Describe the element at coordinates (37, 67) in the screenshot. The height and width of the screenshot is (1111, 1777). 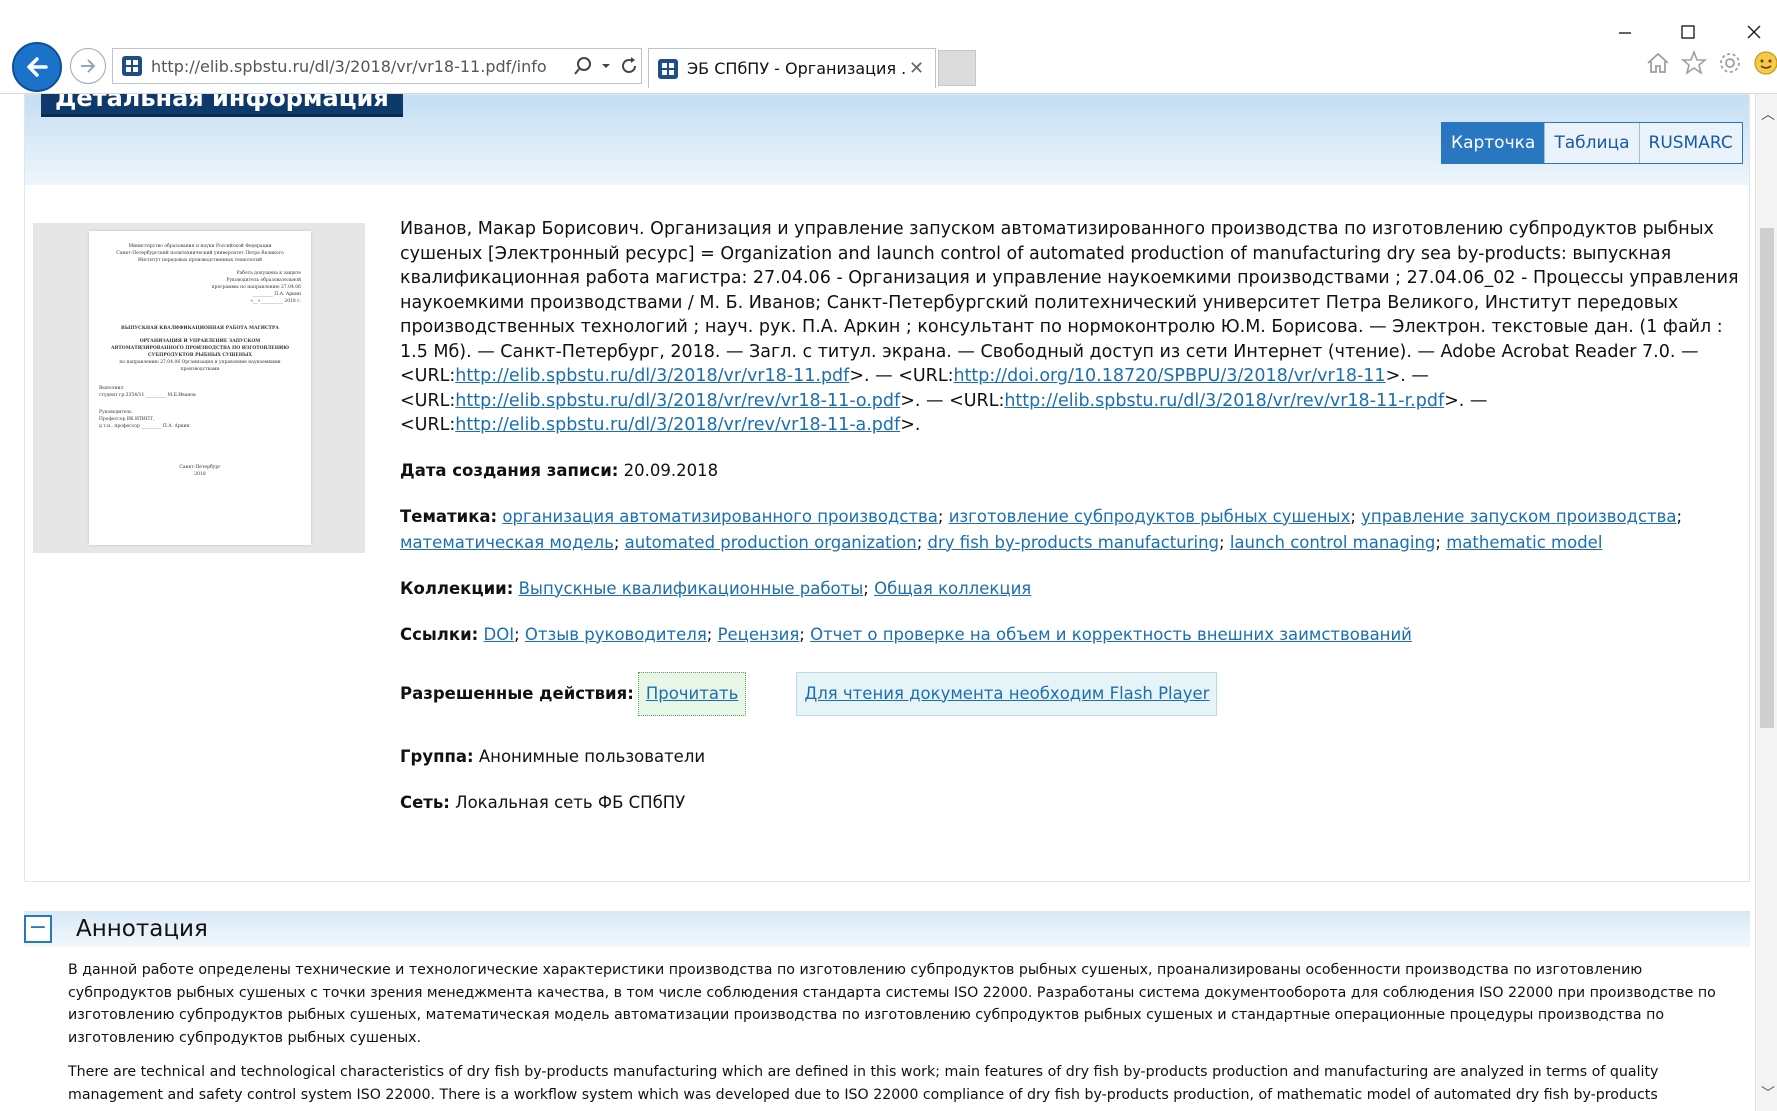
I see `back-button` at that location.